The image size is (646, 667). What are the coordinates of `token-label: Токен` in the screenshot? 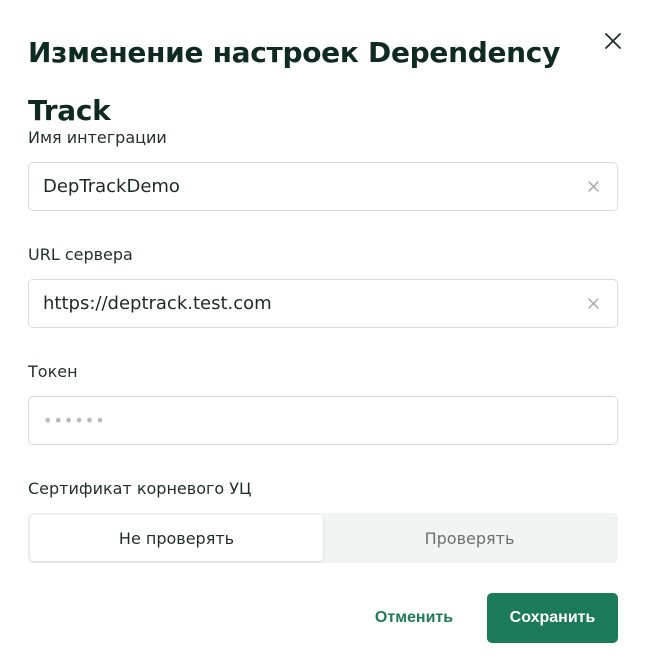 It's located at (53, 371).